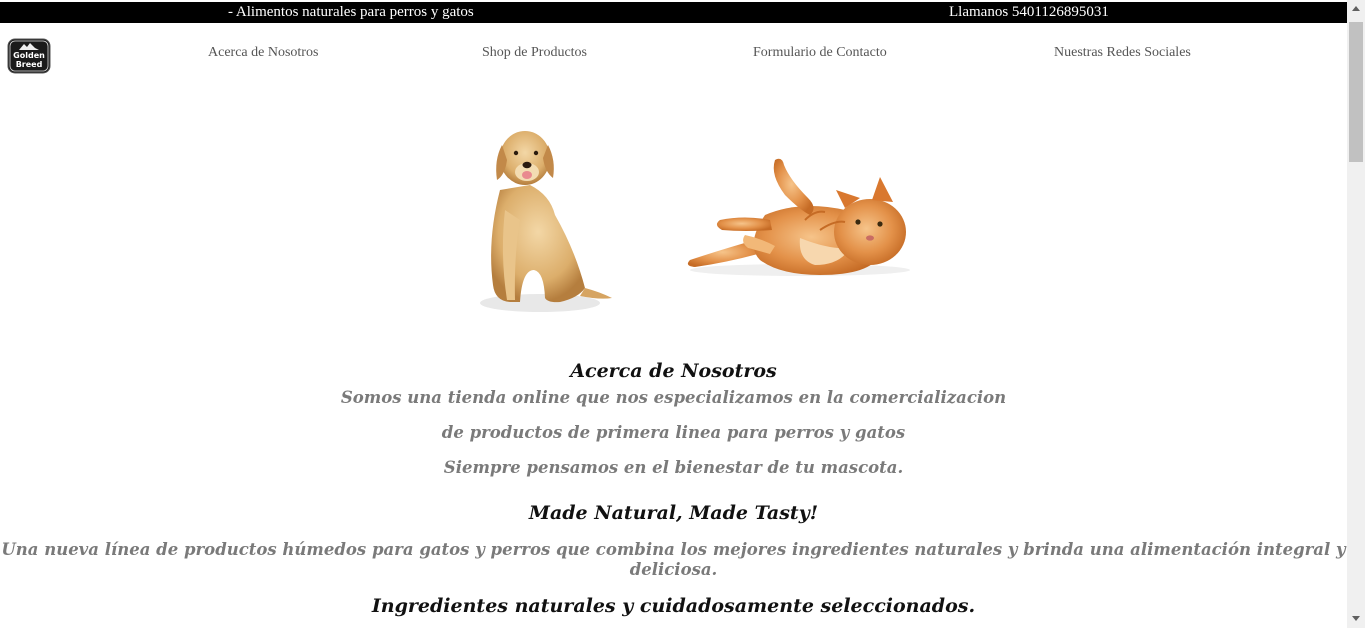 This screenshot has width=1365, height=628. Describe the element at coordinates (1356, 314) in the screenshot. I see `vertical-scrollbar` at that location.